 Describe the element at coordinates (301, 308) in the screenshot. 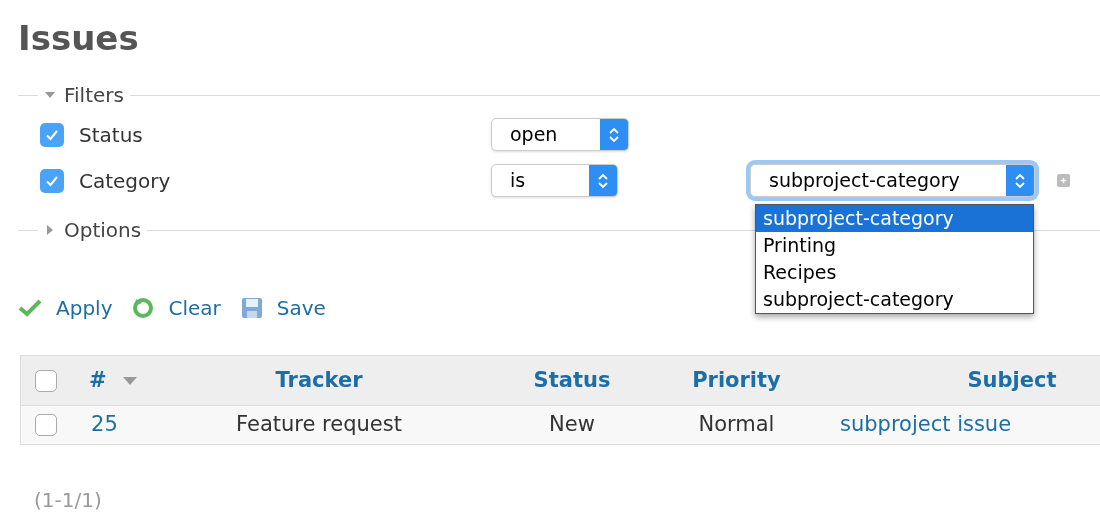

I see `save-link: Save` at that location.